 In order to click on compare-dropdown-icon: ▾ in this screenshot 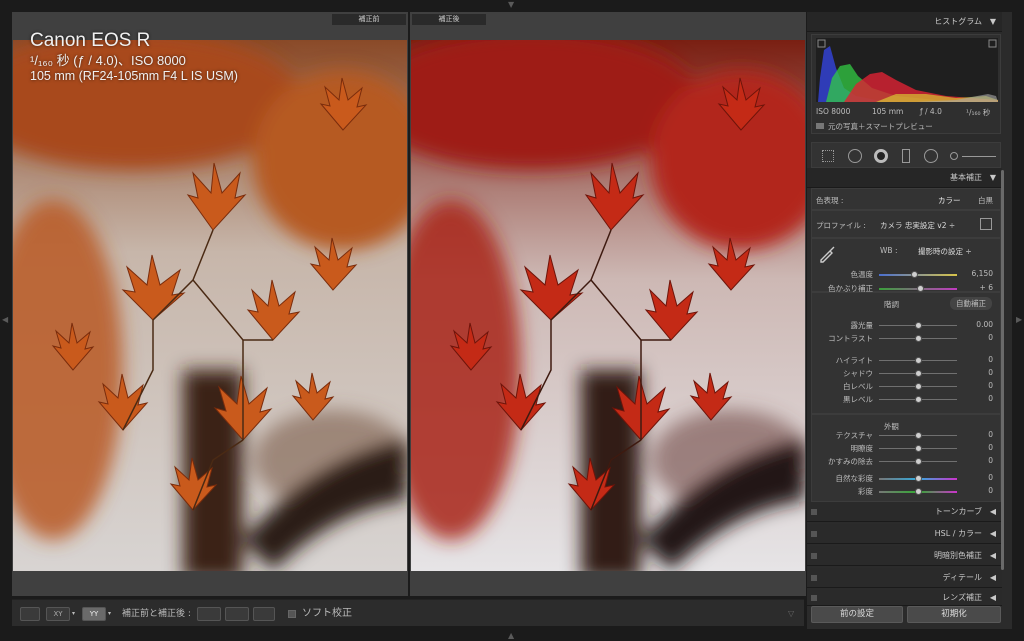, I will do `click(73, 614)`.